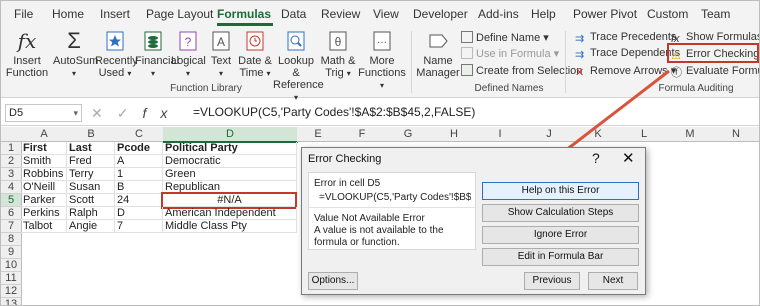 The height and width of the screenshot is (306, 760). Describe the element at coordinates (44, 200) in the screenshot. I see `cell-a5: Parker` at that location.